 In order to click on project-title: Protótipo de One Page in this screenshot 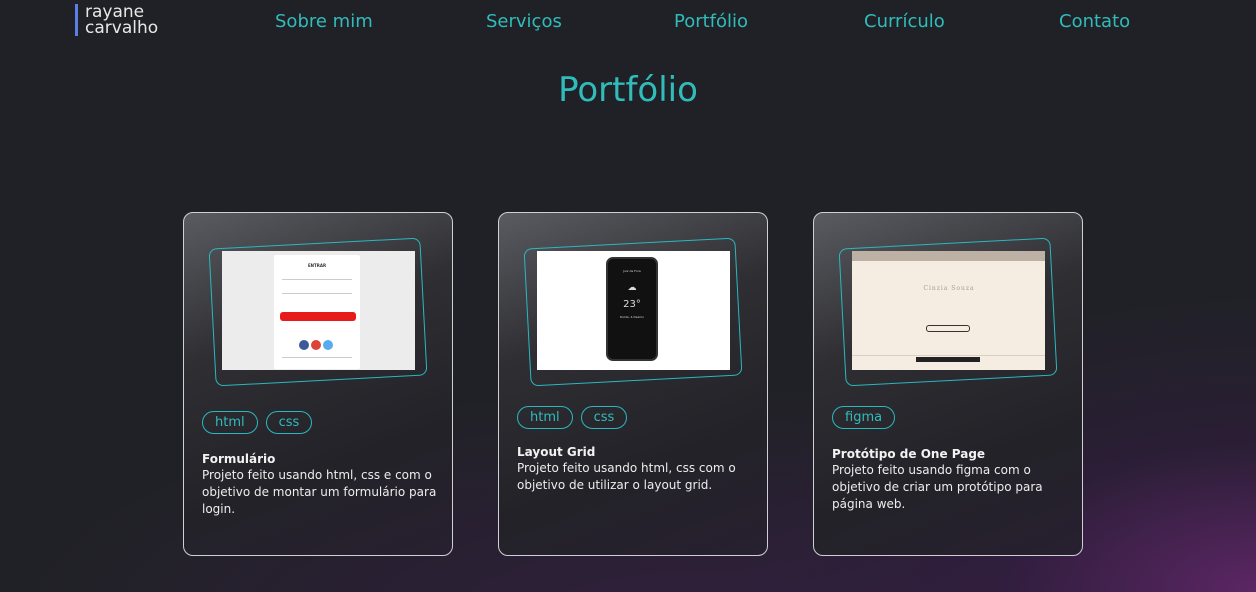, I will do `click(909, 454)`.